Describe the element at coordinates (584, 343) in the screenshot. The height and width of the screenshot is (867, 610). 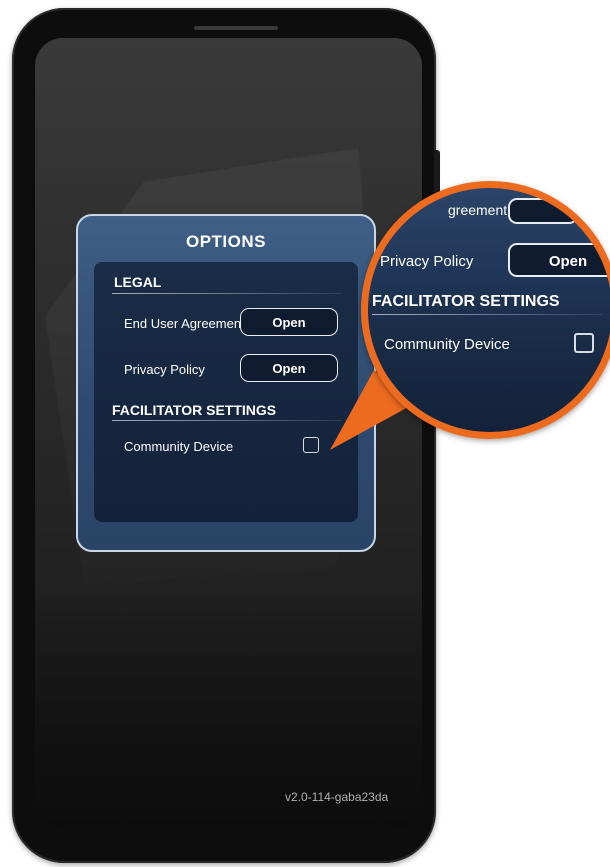
I see `mag-community-checkbox` at that location.